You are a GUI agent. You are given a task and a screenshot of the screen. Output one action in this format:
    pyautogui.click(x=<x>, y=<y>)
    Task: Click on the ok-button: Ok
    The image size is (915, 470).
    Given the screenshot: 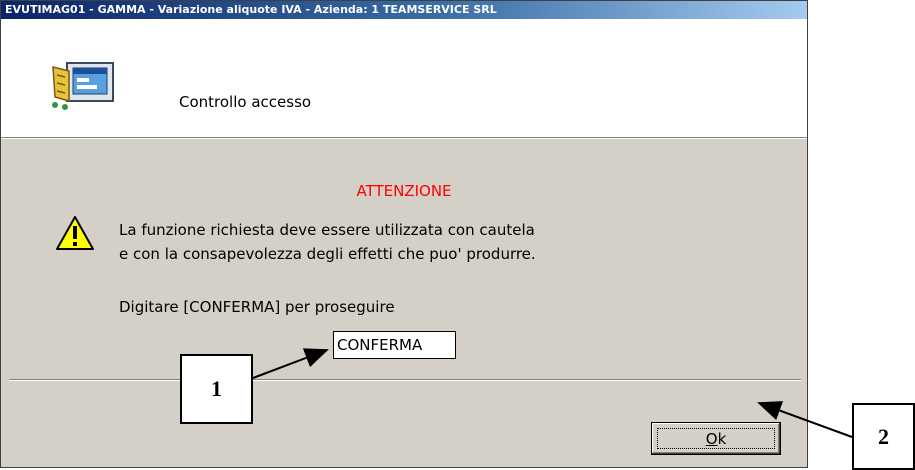 What is the action you would take?
    pyautogui.click(x=716, y=438)
    